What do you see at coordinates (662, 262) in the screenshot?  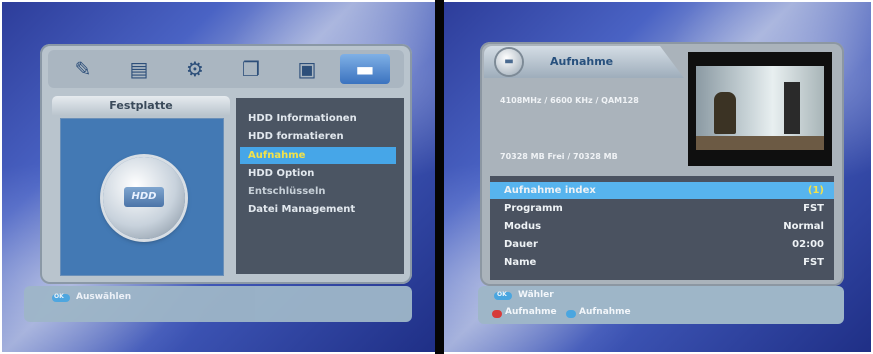 I see `row-name: Name FST` at bounding box center [662, 262].